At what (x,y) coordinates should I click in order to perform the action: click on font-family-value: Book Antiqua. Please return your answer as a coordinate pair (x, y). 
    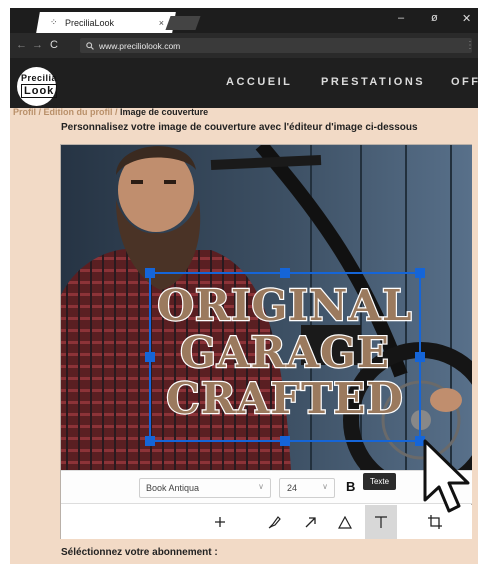
    Looking at the image, I should click on (173, 488).